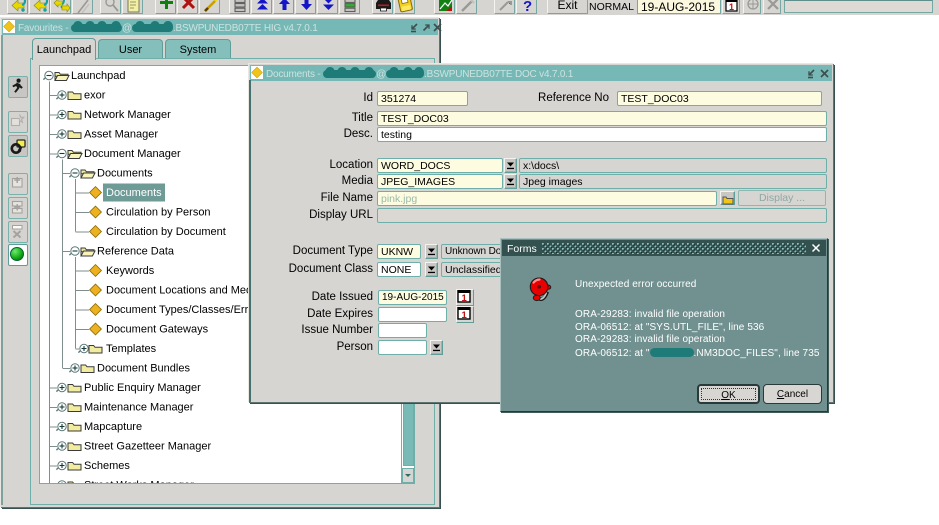 The width and height of the screenshot is (939, 525). Describe the element at coordinates (136, 252) in the screenshot. I see `svg-text: Reference Data` at that location.